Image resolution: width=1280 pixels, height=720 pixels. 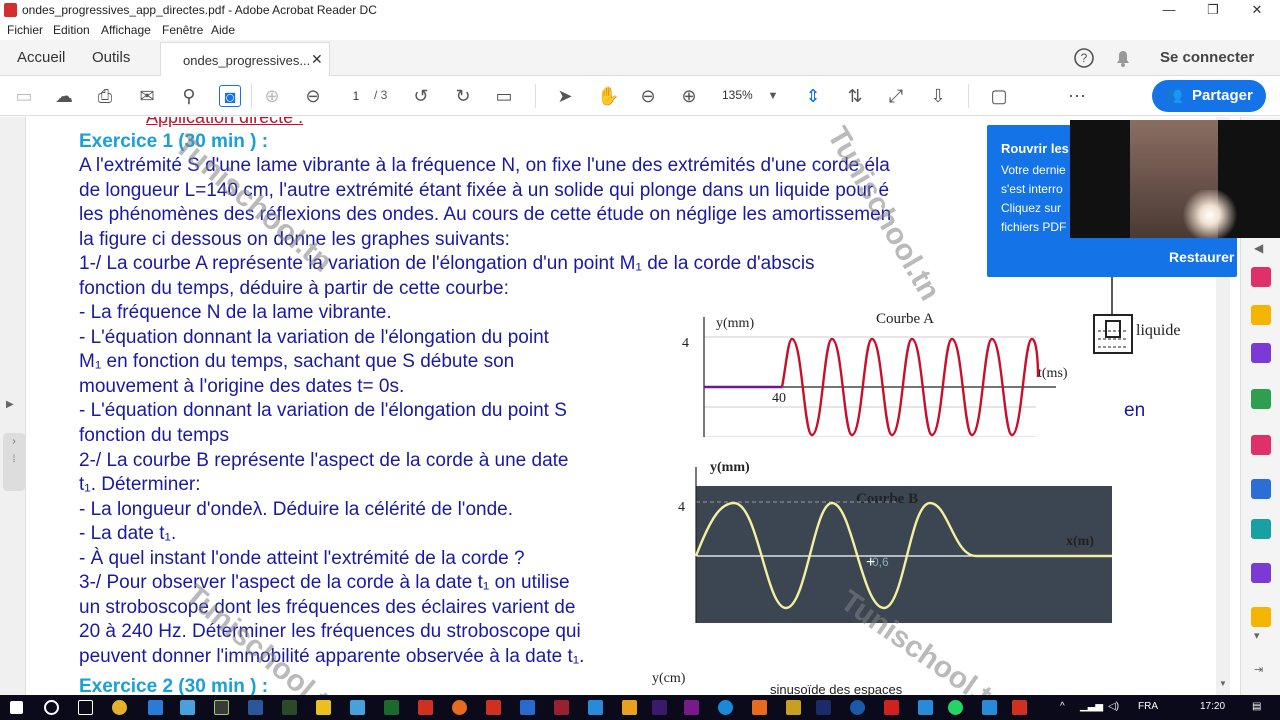 What do you see at coordinates (313, 96) in the screenshot?
I see `next-page-icon: ⊖` at bounding box center [313, 96].